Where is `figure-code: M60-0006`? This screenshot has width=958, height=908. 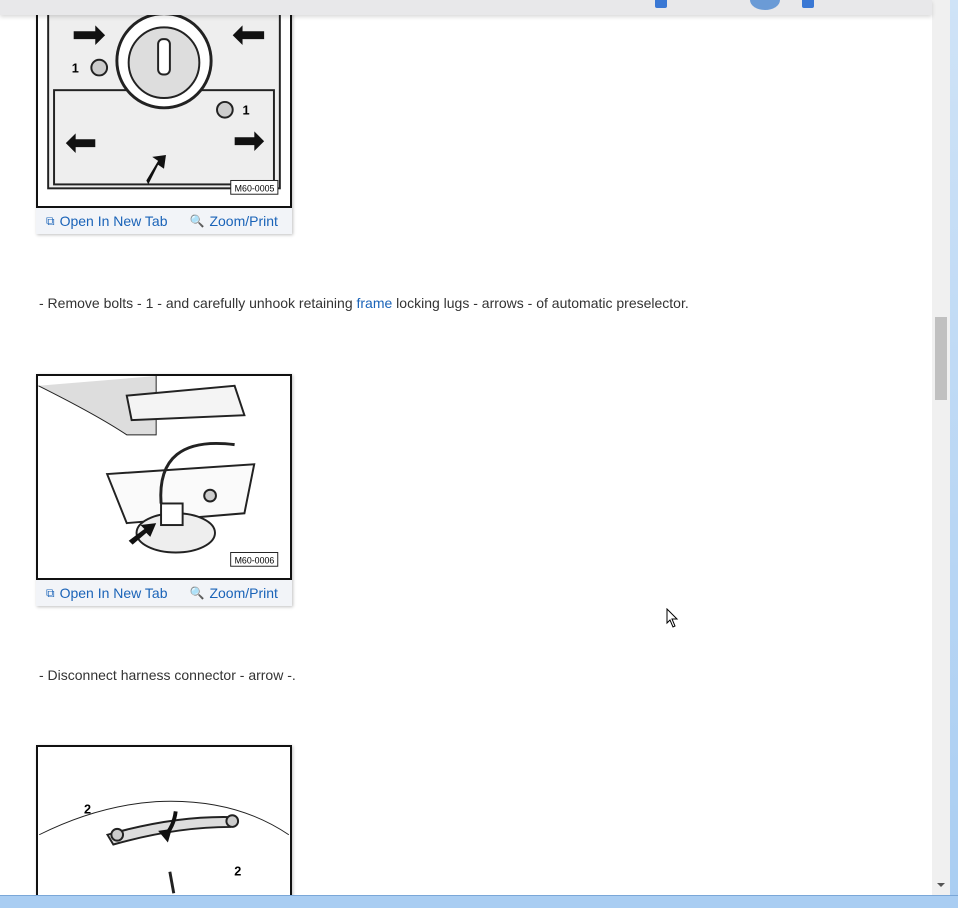
figure-code: M60-0006 is located at coordinates (255, 560).